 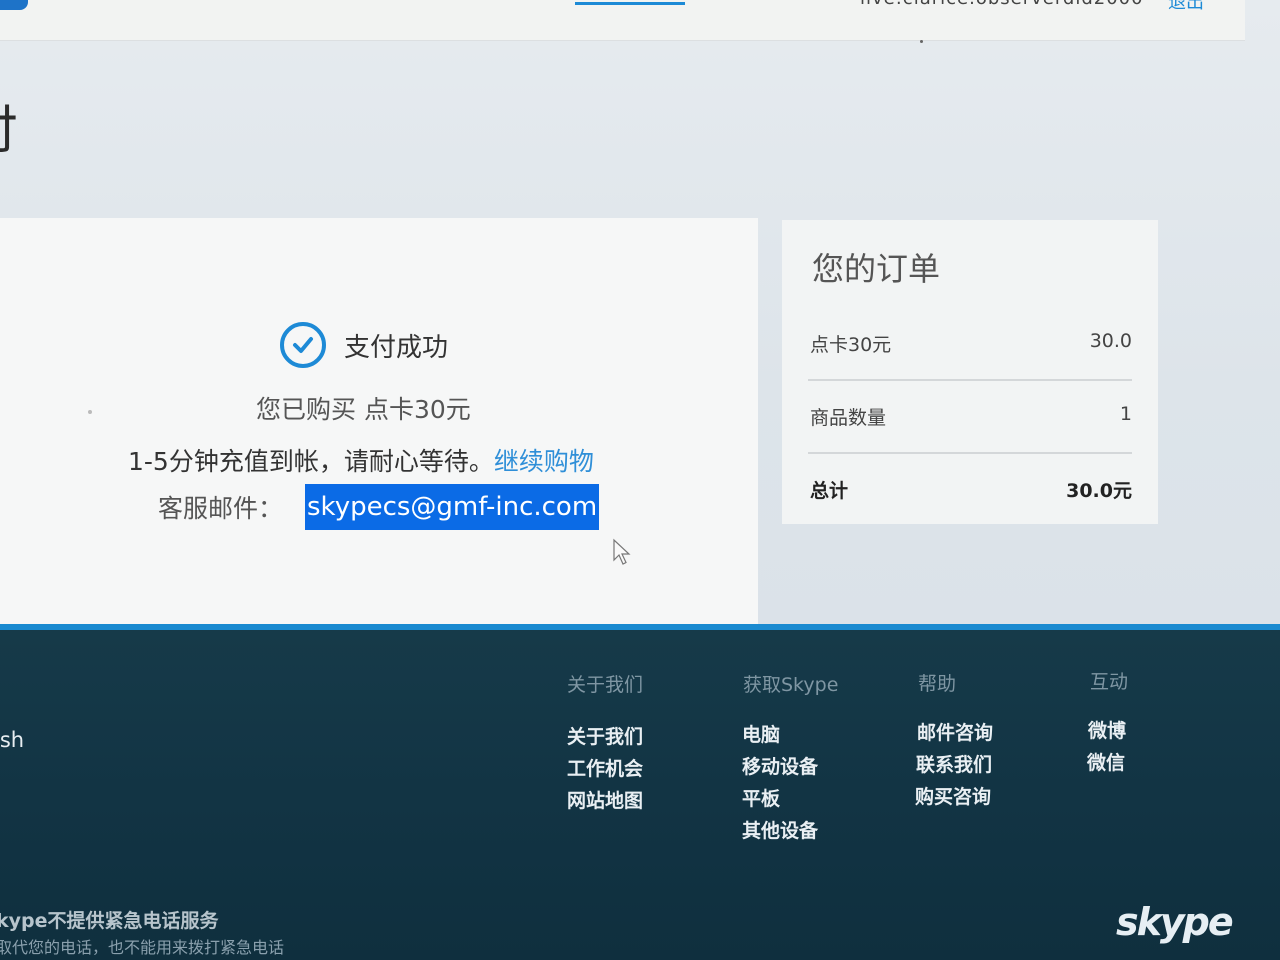 I want to click on footer-link-tablet: 平板, so click(x=761, y=797).